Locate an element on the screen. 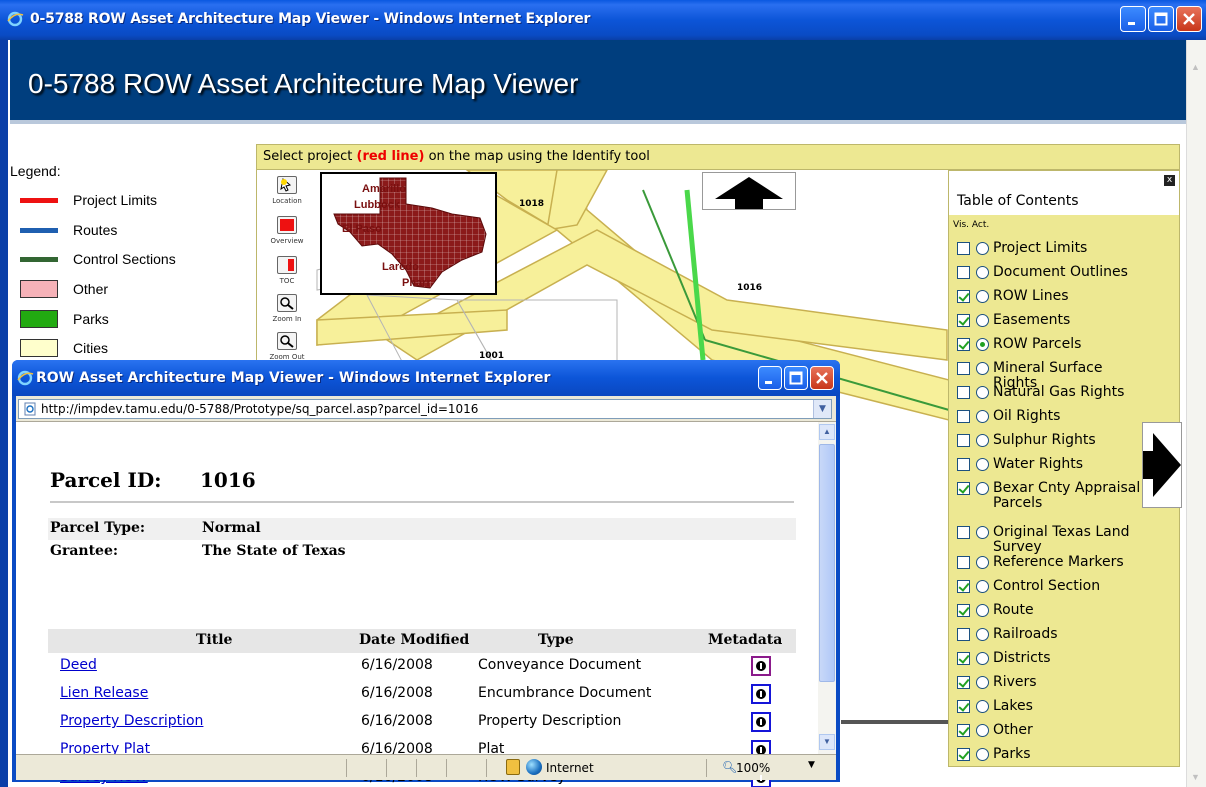 The height and width of the screenshot is (787, 1206). document-link: Lien Release is located at coordinates (104, 693).